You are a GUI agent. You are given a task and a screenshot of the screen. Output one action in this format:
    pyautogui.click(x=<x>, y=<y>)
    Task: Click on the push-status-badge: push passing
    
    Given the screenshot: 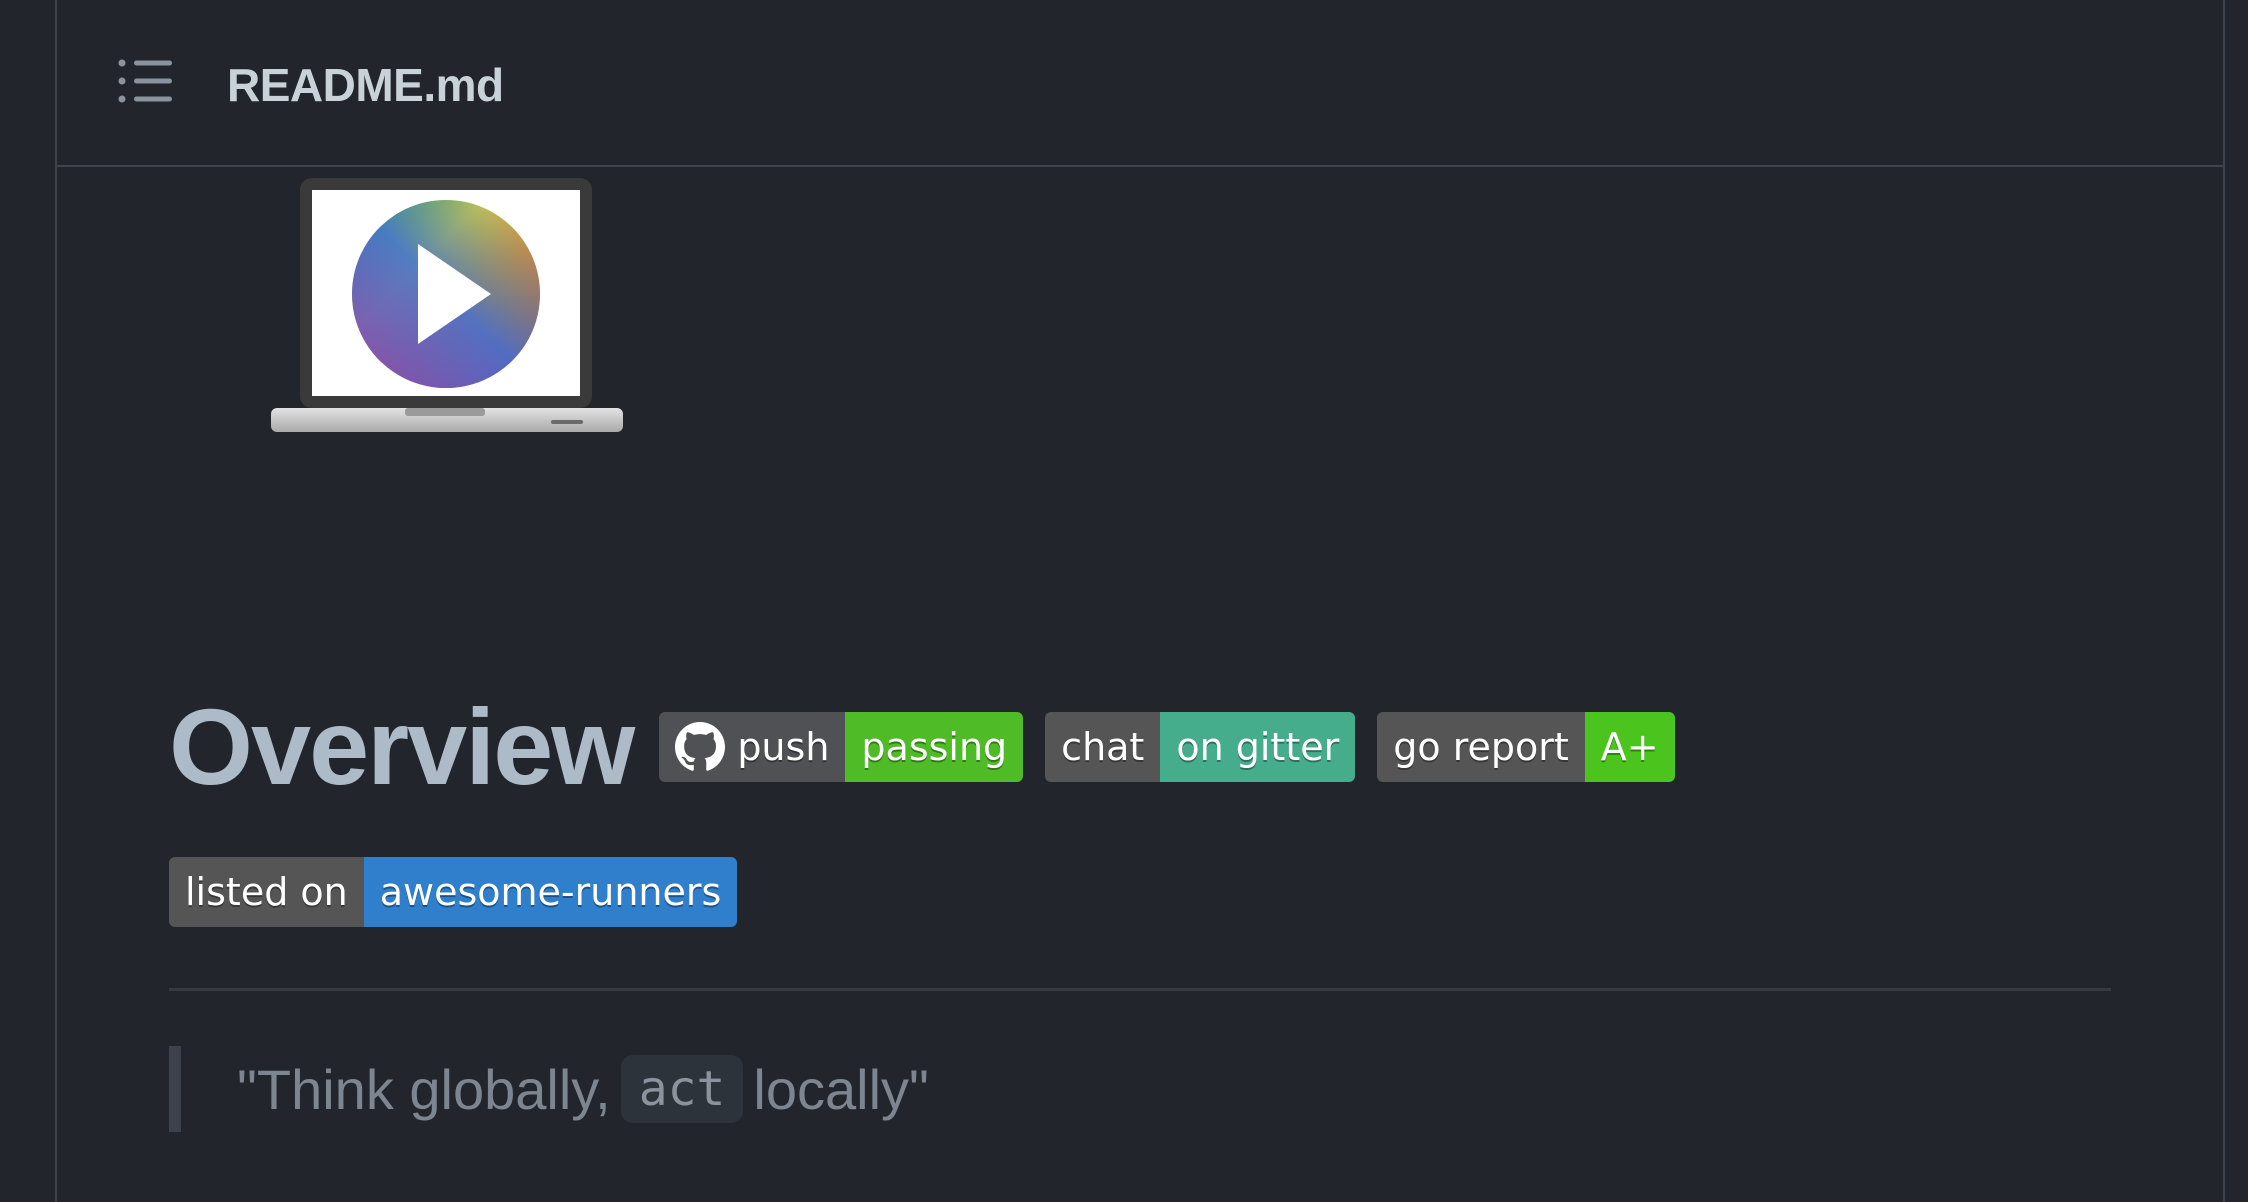 What is the action you would take?
    pyautogui.click(x=841, y=747)
    